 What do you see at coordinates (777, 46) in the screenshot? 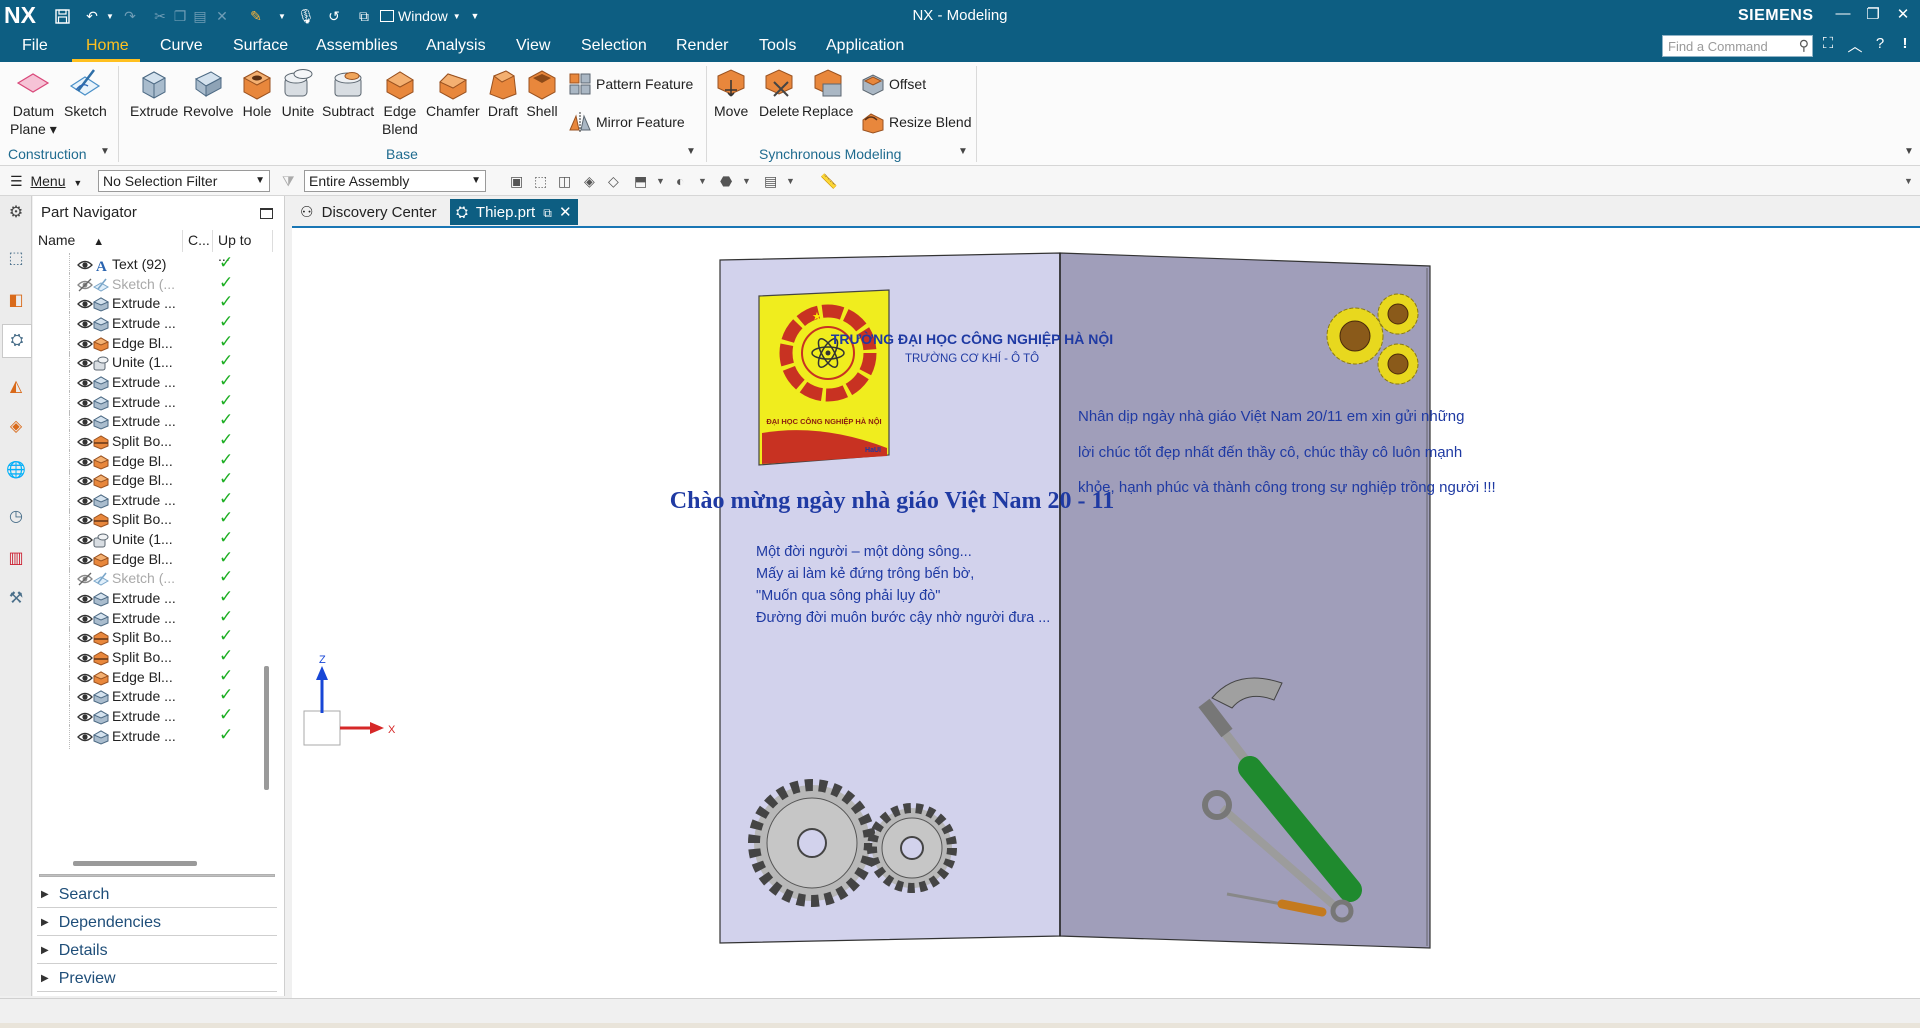
I see `tab-tools: Tools` at bounding box center [777, 46].